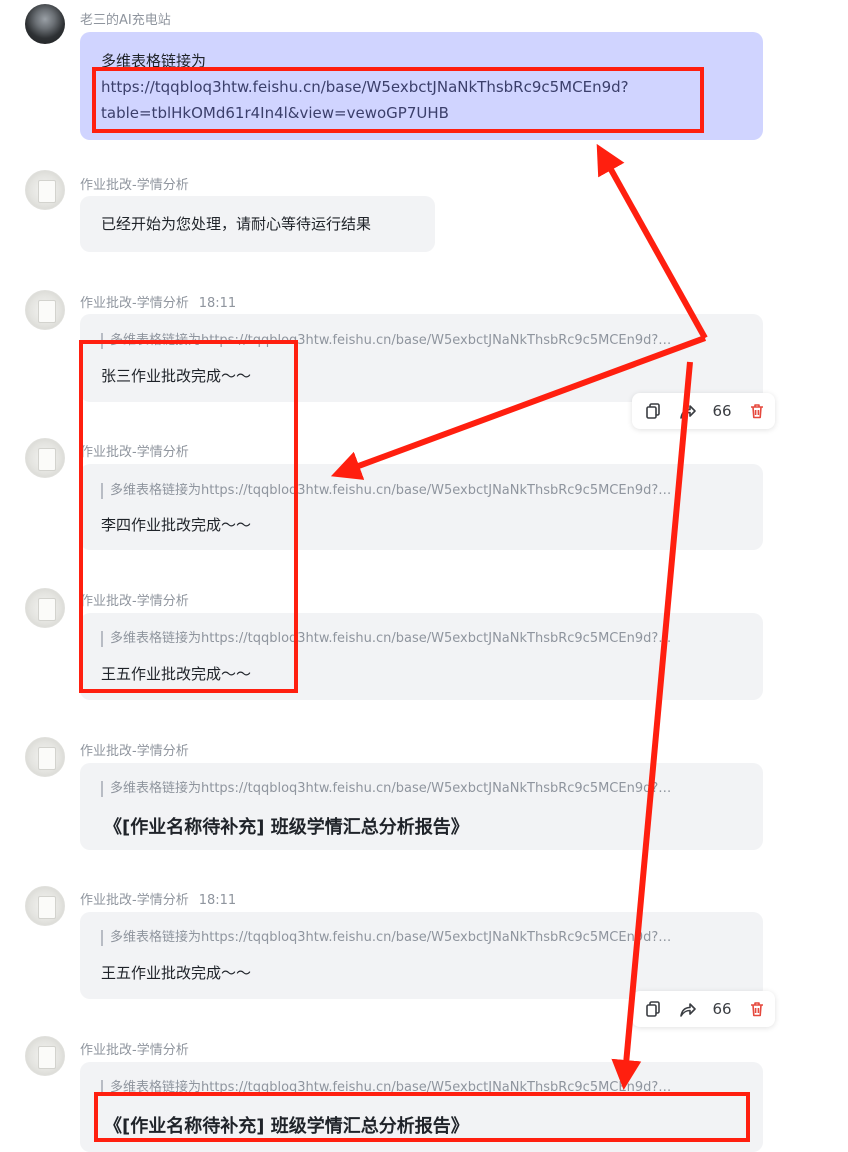 Image resolution: width=848 pixels, height=1152 pixels. Describe the element at coordinates (652, 241) in the screenshot. I see `arrow-to-link` at that location.